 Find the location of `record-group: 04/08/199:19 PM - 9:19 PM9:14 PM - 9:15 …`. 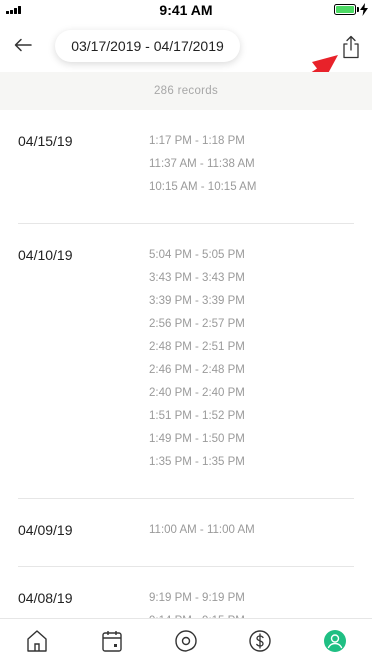

record-group: 04/08/199:19 PM - 9:19 PM9:14 PM - 9:15 … is located at coordinates (186, 592).